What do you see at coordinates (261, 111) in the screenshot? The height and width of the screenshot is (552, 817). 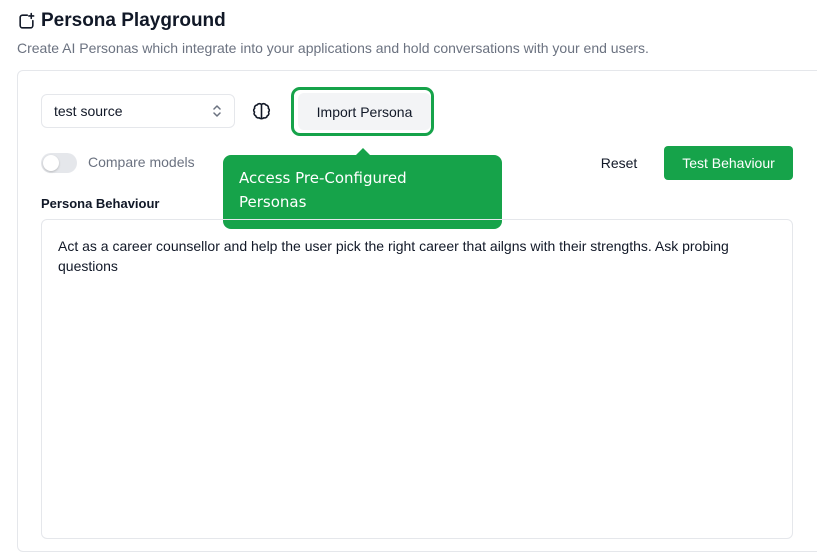 I see `brain-icon` at bounding box center [261, 111].